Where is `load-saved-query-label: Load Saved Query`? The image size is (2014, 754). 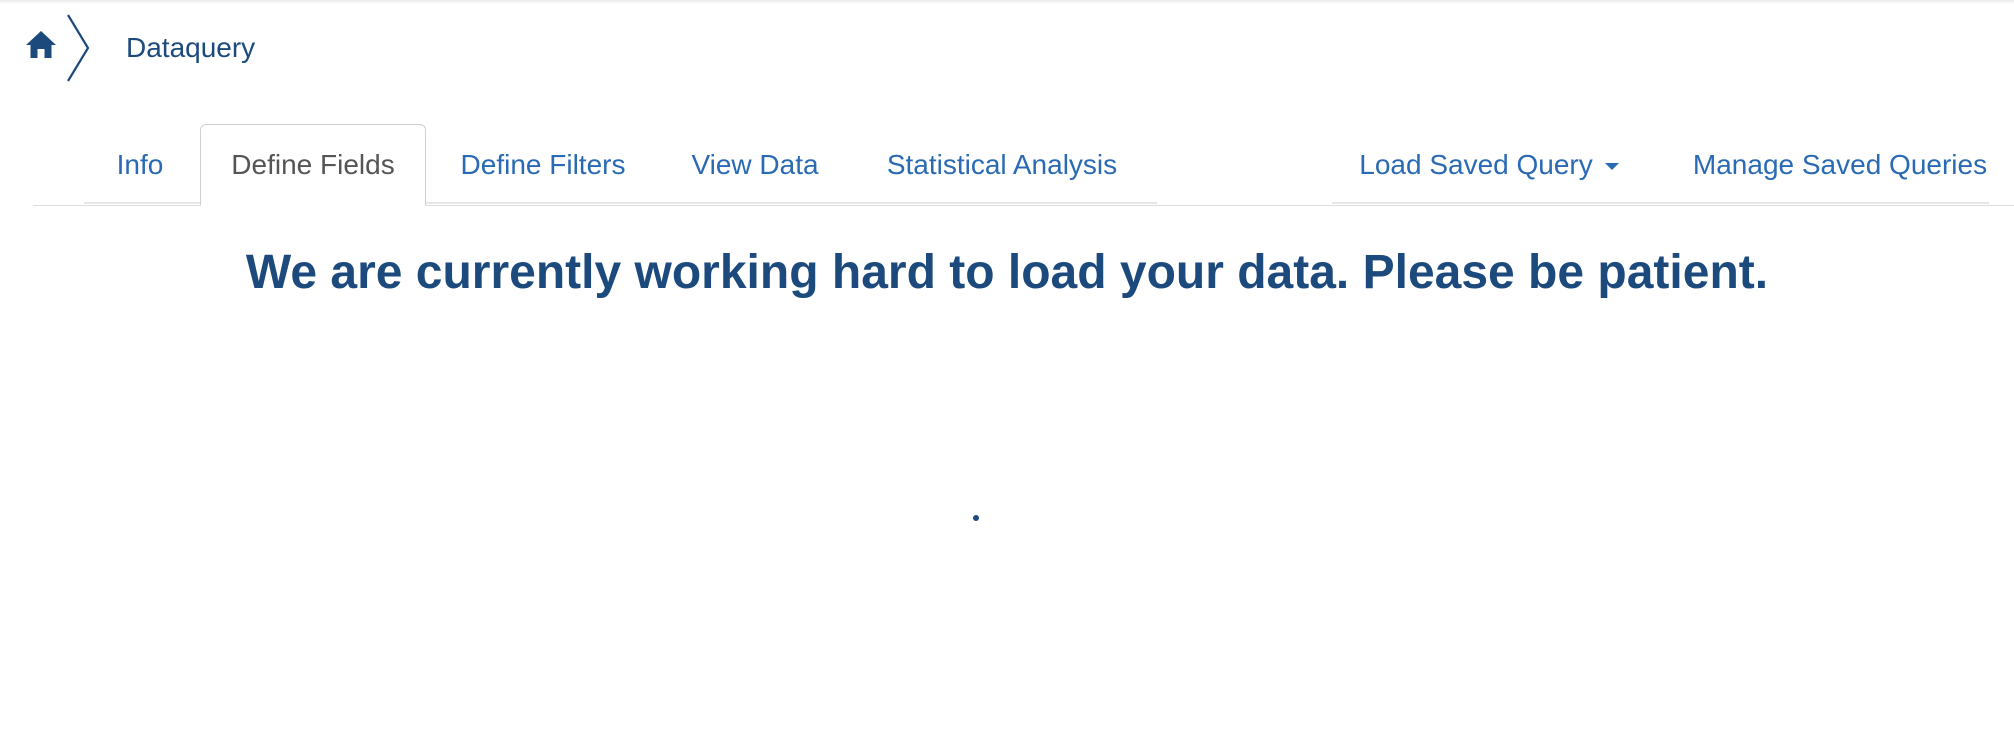
load-saved-query-label: Load Saved Query is located at coordinates (1476, 164).